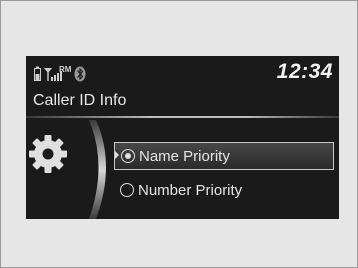 This screenshot has width=358, height=268. I want to click on option-label: Name Priority, so click(184, 156).